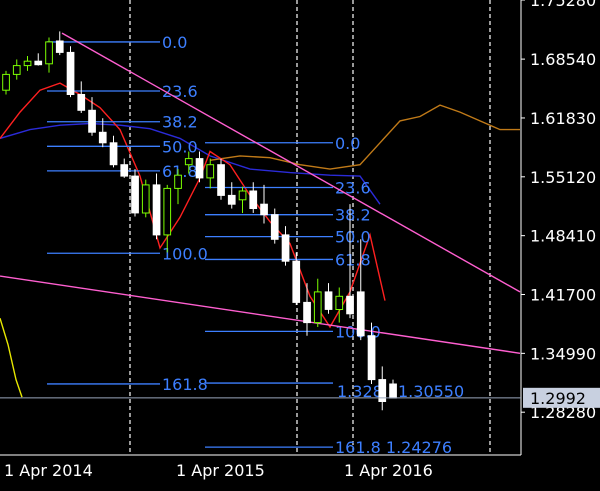 This screenshot has height=491, width=600. Describe the element at coordinates (393, 447) in the screenshot. I see `fib-label: 161.8 1.24276` at that location.